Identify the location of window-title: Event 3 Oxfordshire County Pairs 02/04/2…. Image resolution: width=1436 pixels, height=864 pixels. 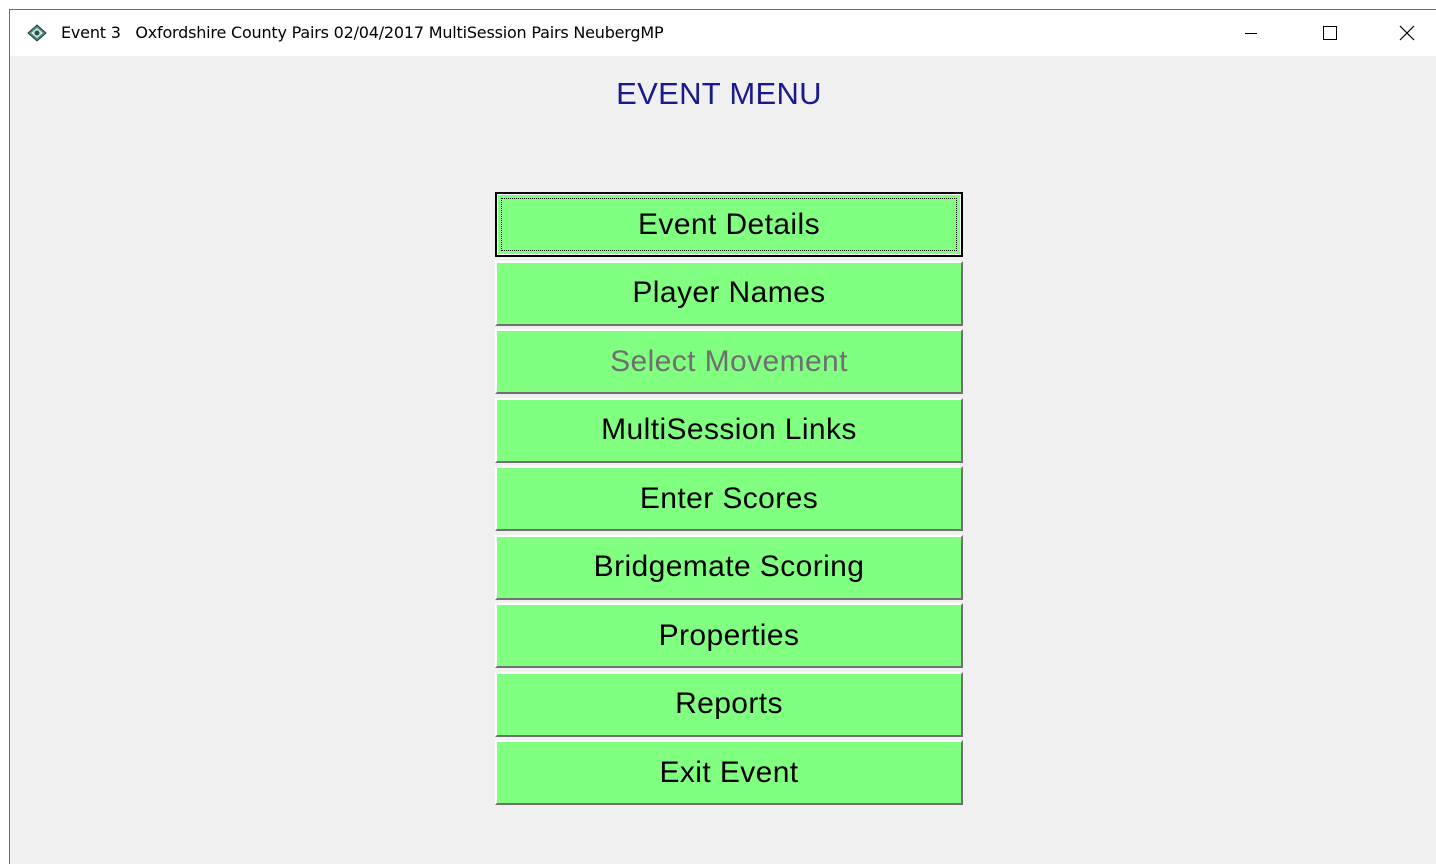
(362, 32).